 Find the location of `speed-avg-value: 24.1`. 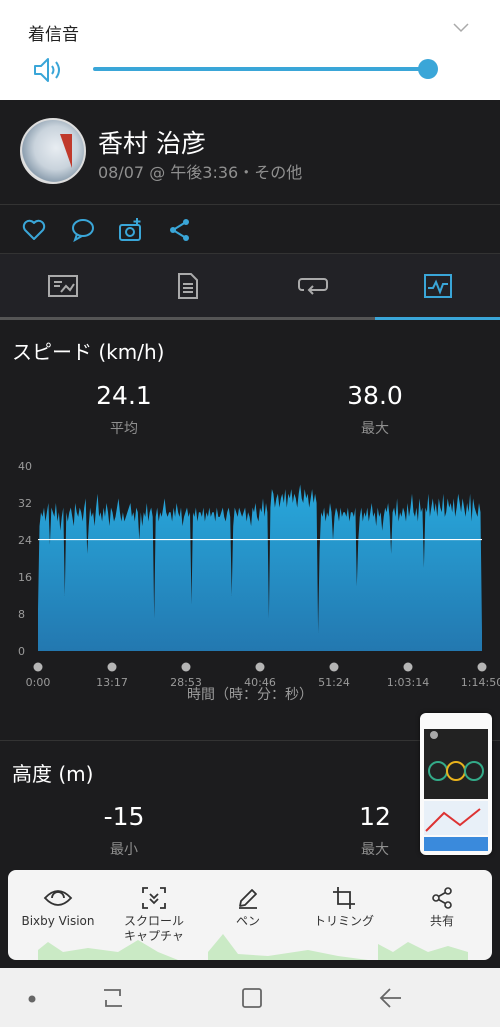

speed-avg-value: 24.1 is located at coordinates (124, 395).